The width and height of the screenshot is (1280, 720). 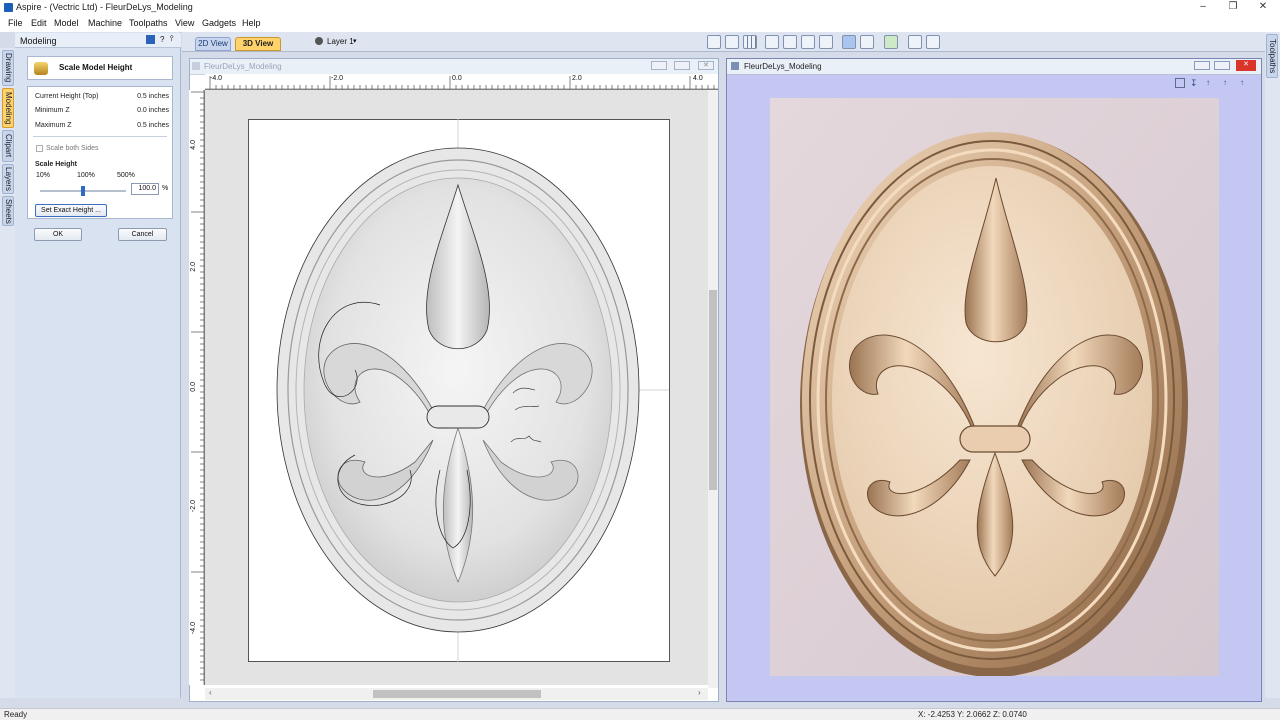 I want to click on horizontal-scrollbar: ‹ ›, so click(x=456, y=694).